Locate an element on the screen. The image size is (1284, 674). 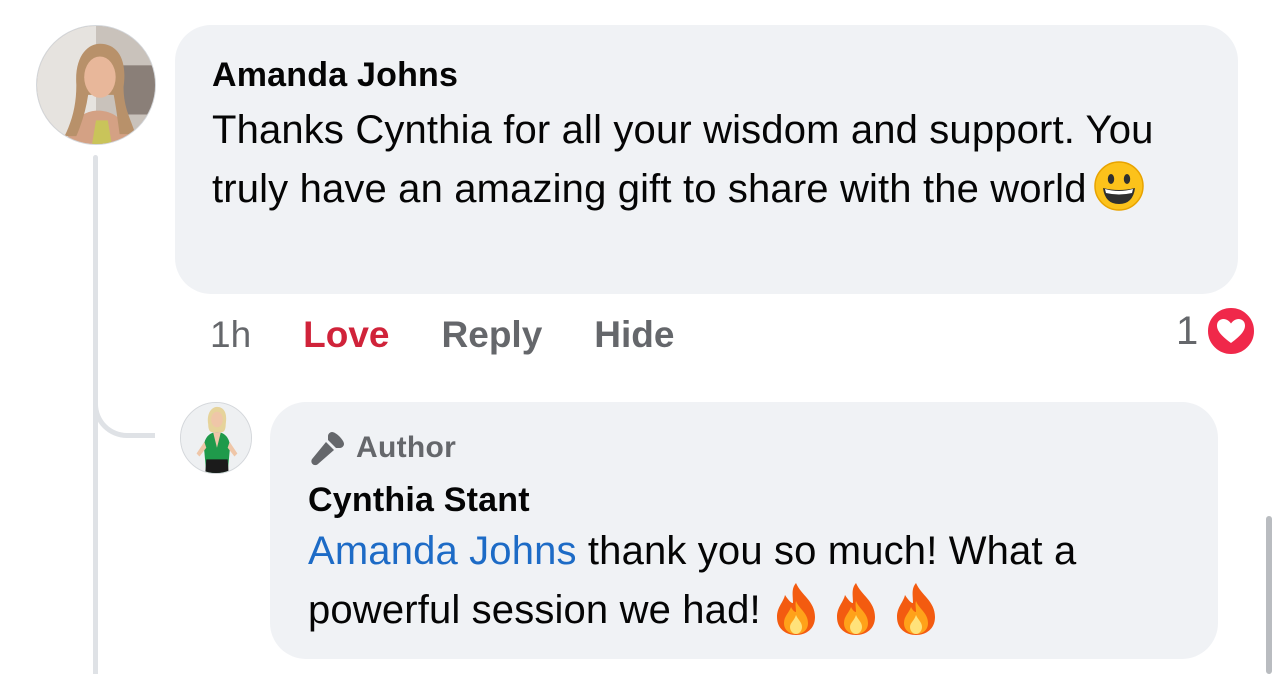
avatar-amanda-johns is located at coordinates (96, 85).